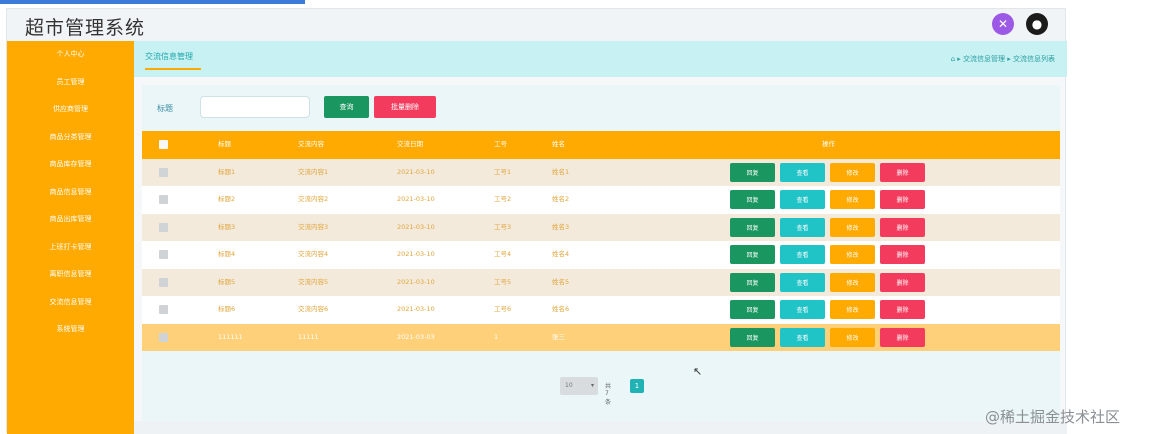 The image size is (1150, 434). What do you see at coordinates (558, 336) in the screenshot?
I see `cell-name: 张三` at bounding box center [558, 336].